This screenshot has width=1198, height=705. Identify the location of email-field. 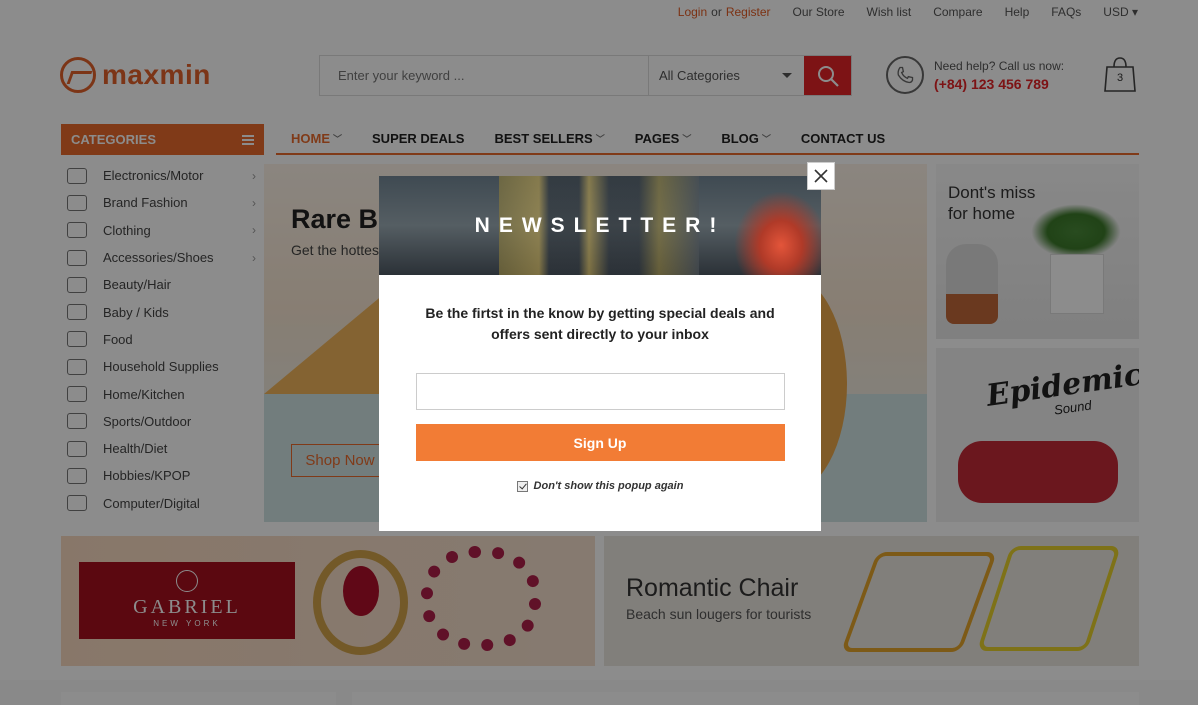
(600, 391).